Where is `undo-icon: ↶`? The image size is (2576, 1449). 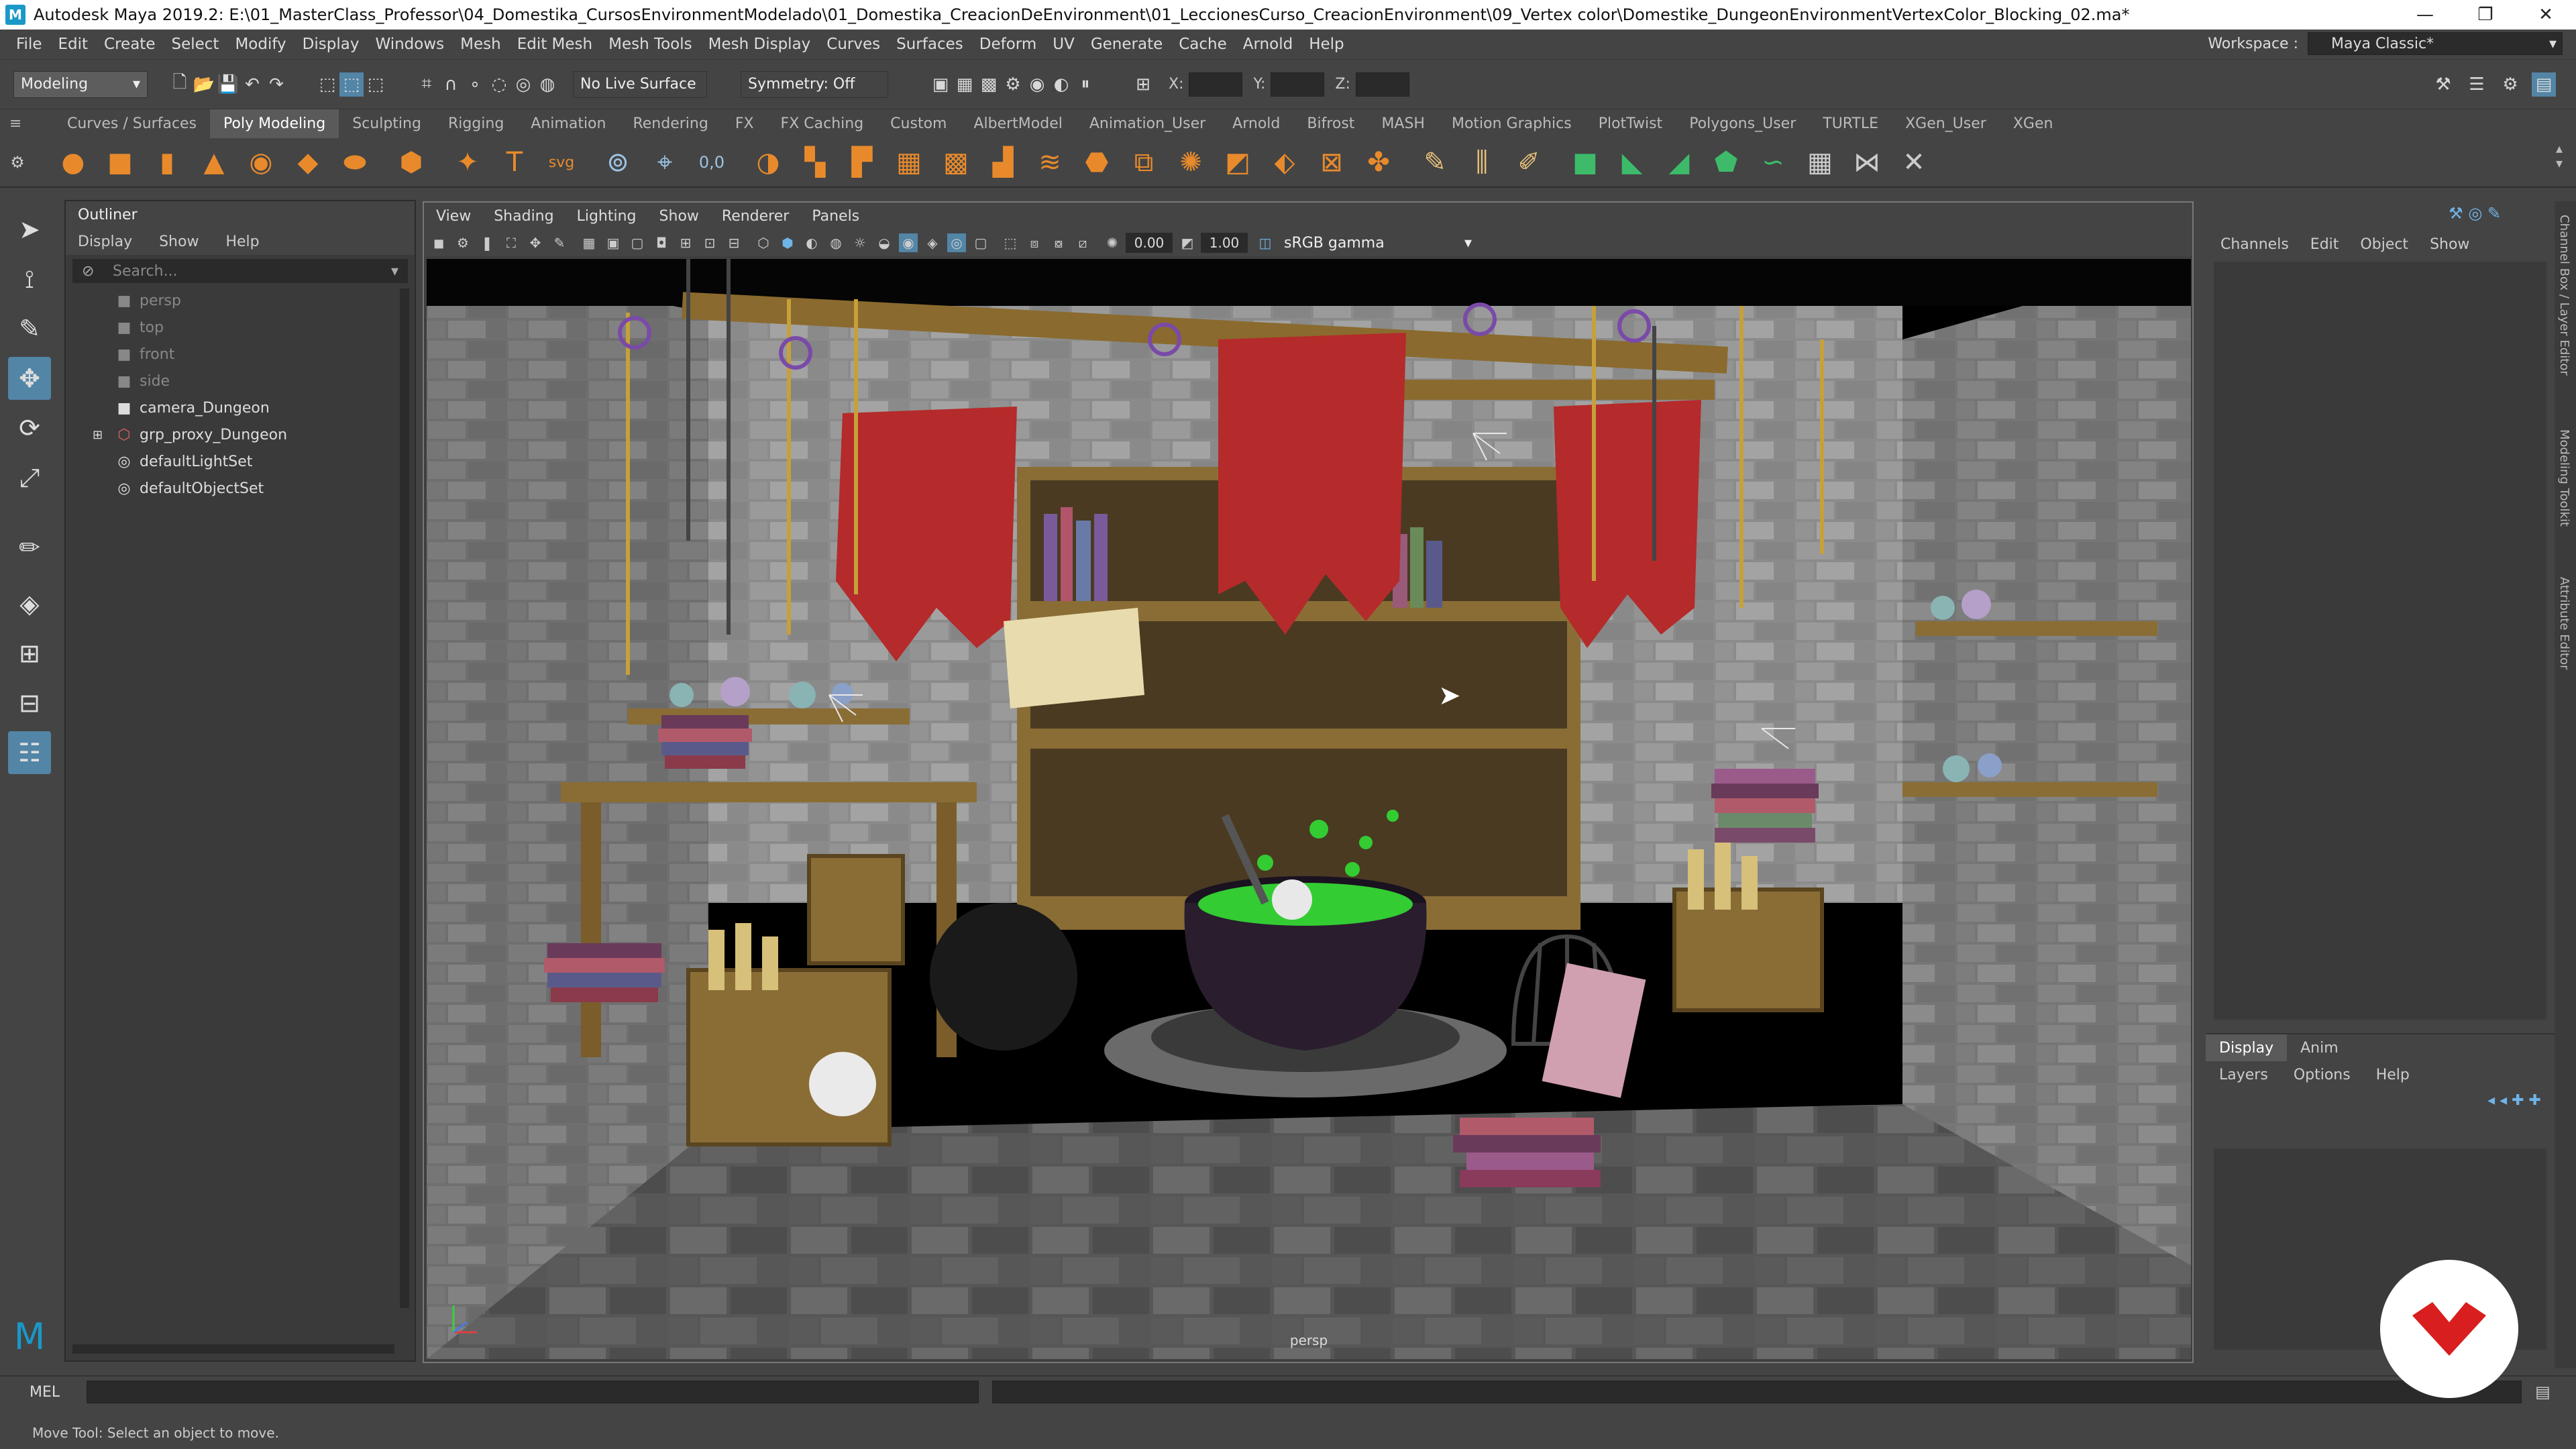
undo-icon: ↶ is located at coordinates (252, 84).